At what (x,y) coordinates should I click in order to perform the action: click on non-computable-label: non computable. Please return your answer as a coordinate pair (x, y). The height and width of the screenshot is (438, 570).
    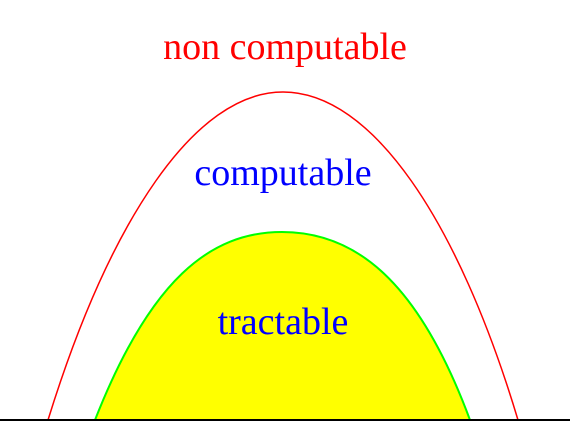
    Looking at the image, I should click on (285, 47).